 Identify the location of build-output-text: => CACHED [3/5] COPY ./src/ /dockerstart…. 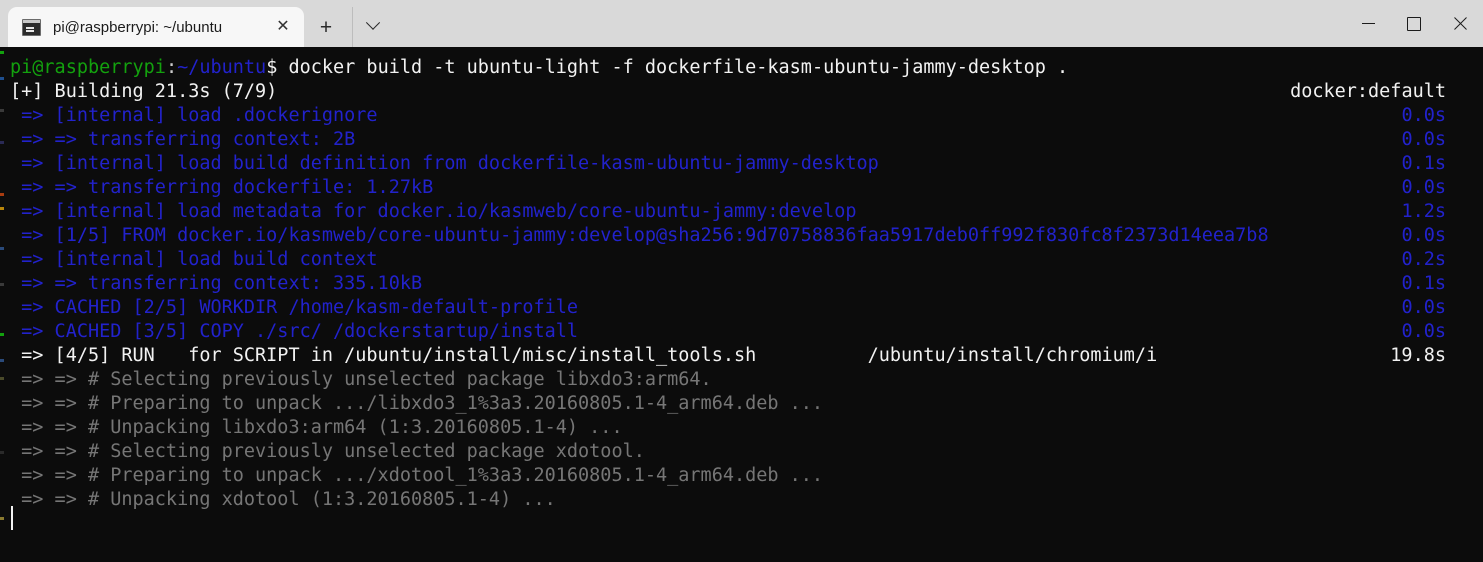
(294, 331).